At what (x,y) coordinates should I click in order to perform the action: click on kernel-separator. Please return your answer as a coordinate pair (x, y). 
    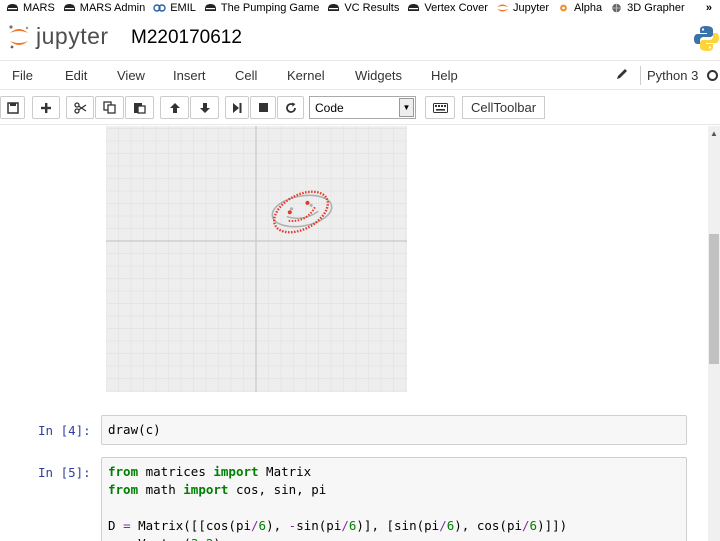
    Looking at the image, I should click on (640, 75).